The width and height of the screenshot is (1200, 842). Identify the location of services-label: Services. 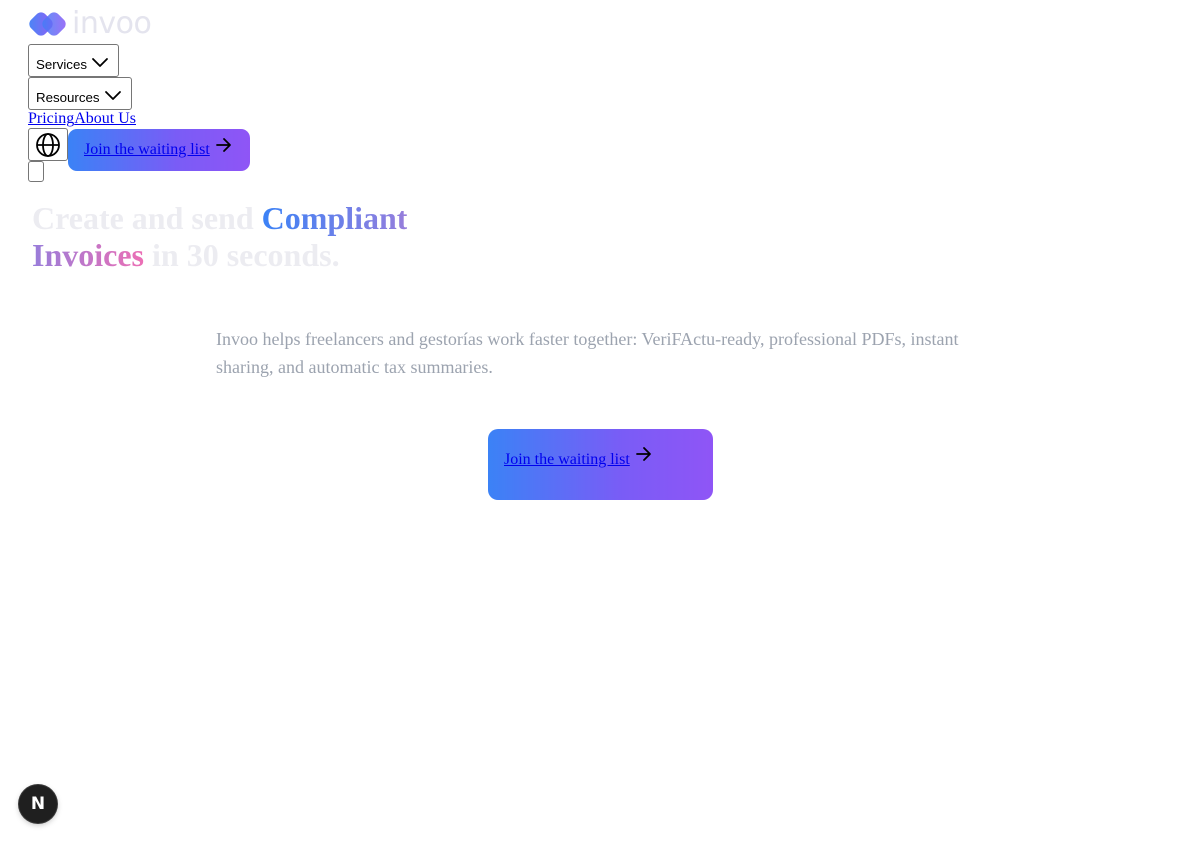
(61, 64).